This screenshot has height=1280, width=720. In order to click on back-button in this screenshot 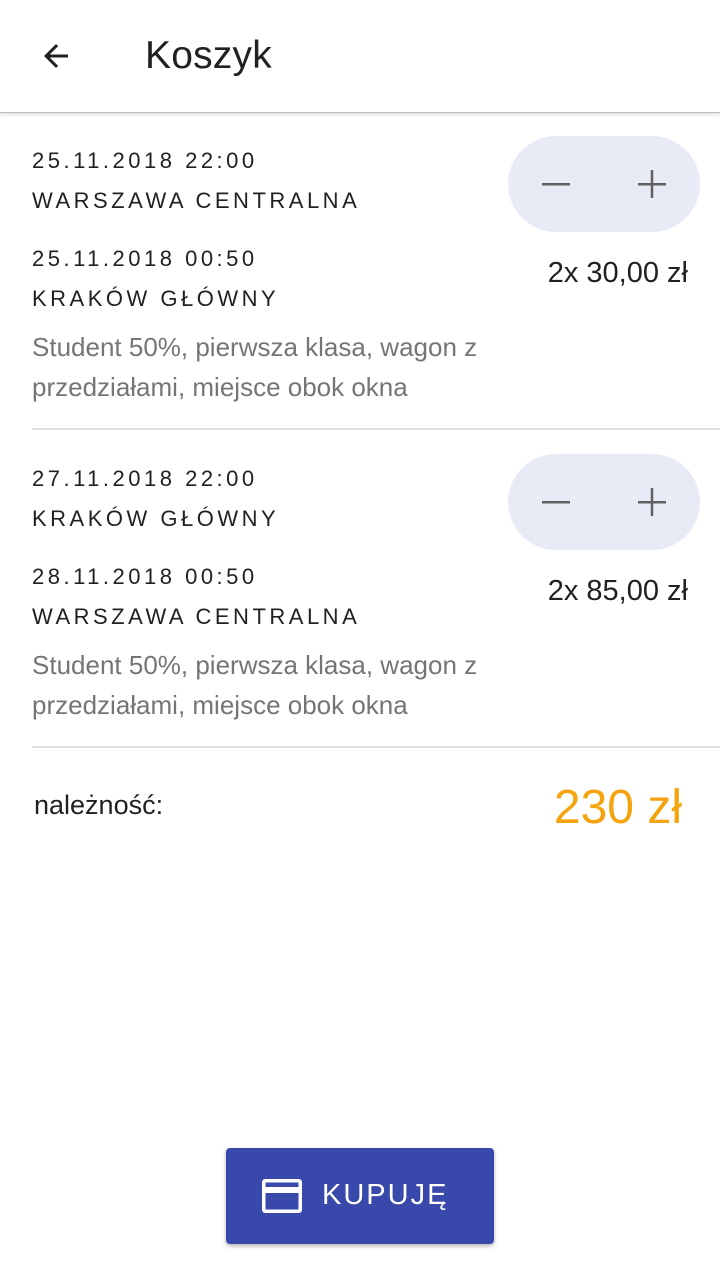, I will do `click(56, 56)`.